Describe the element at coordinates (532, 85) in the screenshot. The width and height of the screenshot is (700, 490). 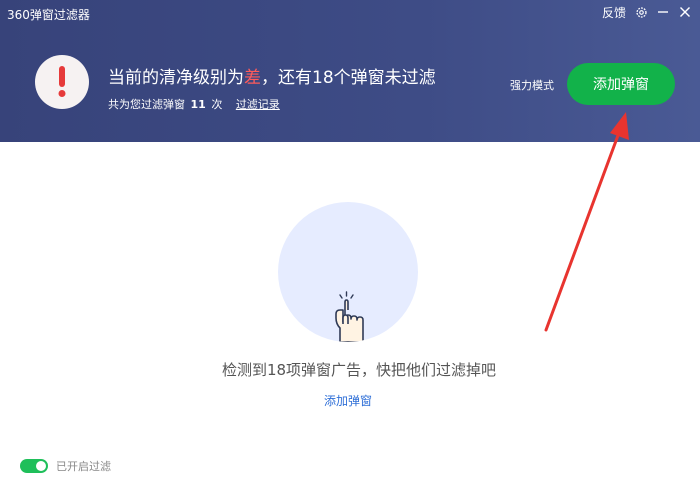
I see `strong-mode-button: 强力模式` at that location.